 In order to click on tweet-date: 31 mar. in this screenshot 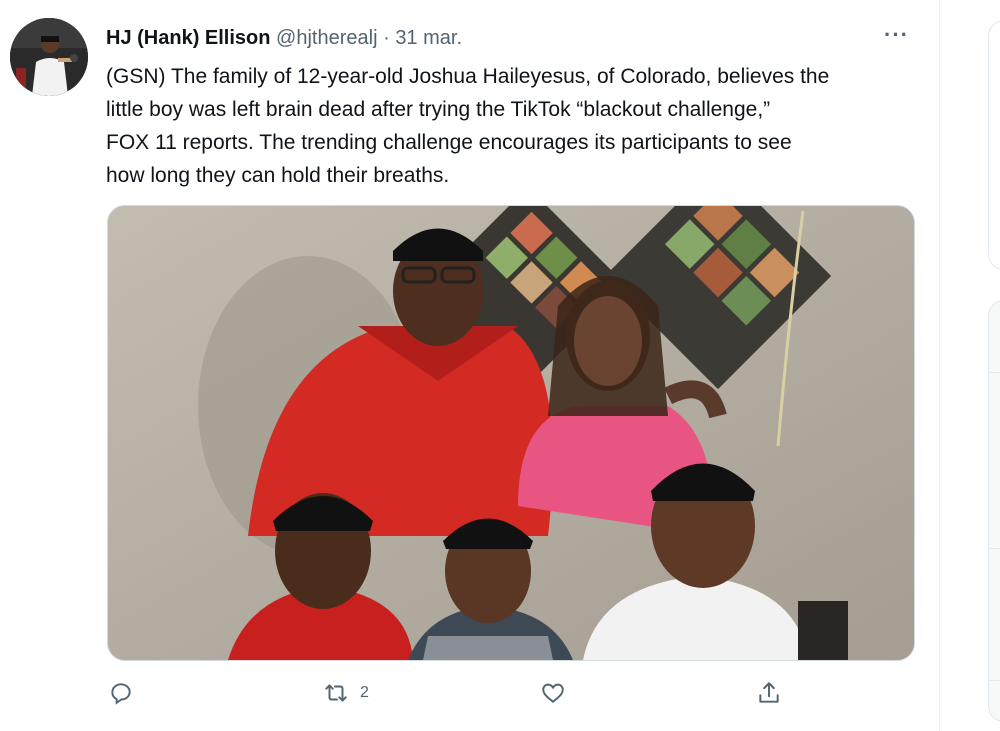, I will do `click(428, 38)`.